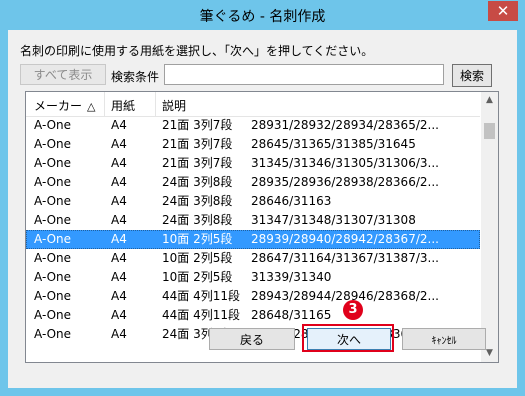 The height and width of the screenshot is (396, 525). I want to click on column-header-paper: 用紙, so click(123, 105).